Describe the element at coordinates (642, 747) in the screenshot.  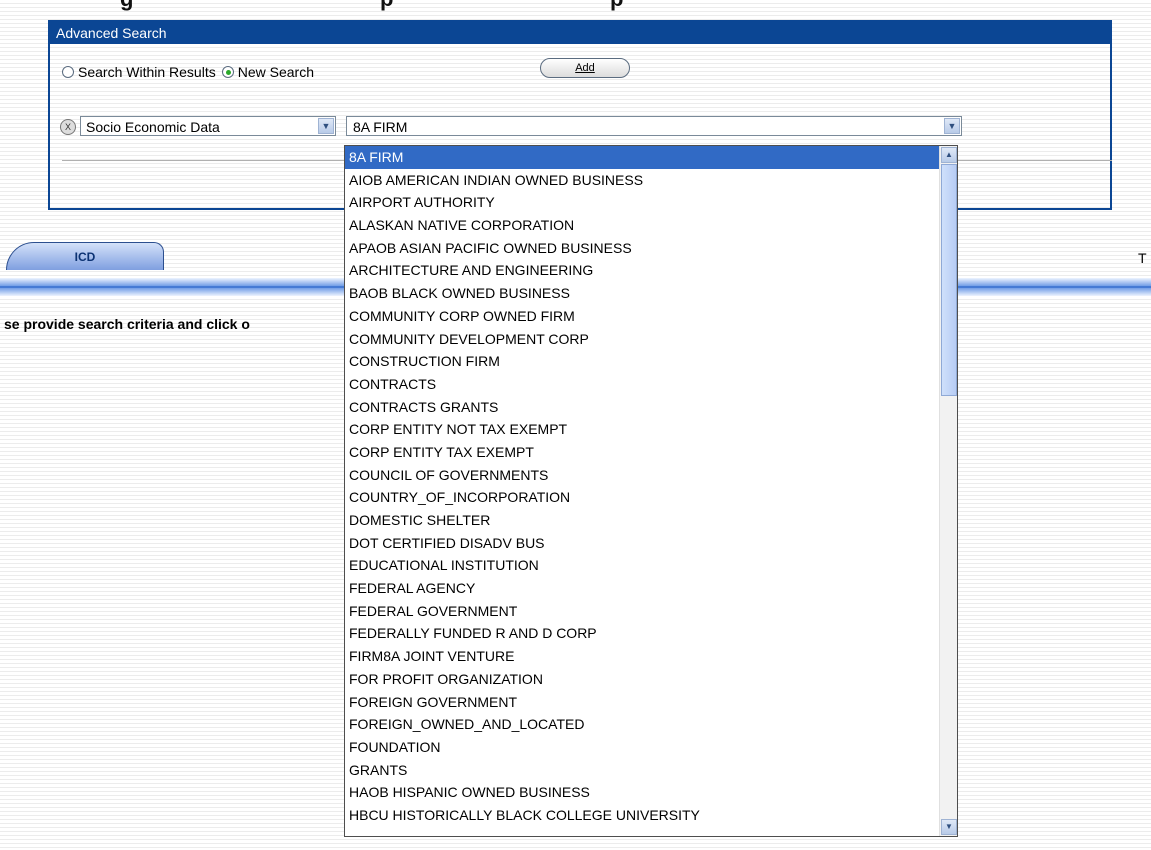
I see `dropdown-option: FOUNDATION` at that location.